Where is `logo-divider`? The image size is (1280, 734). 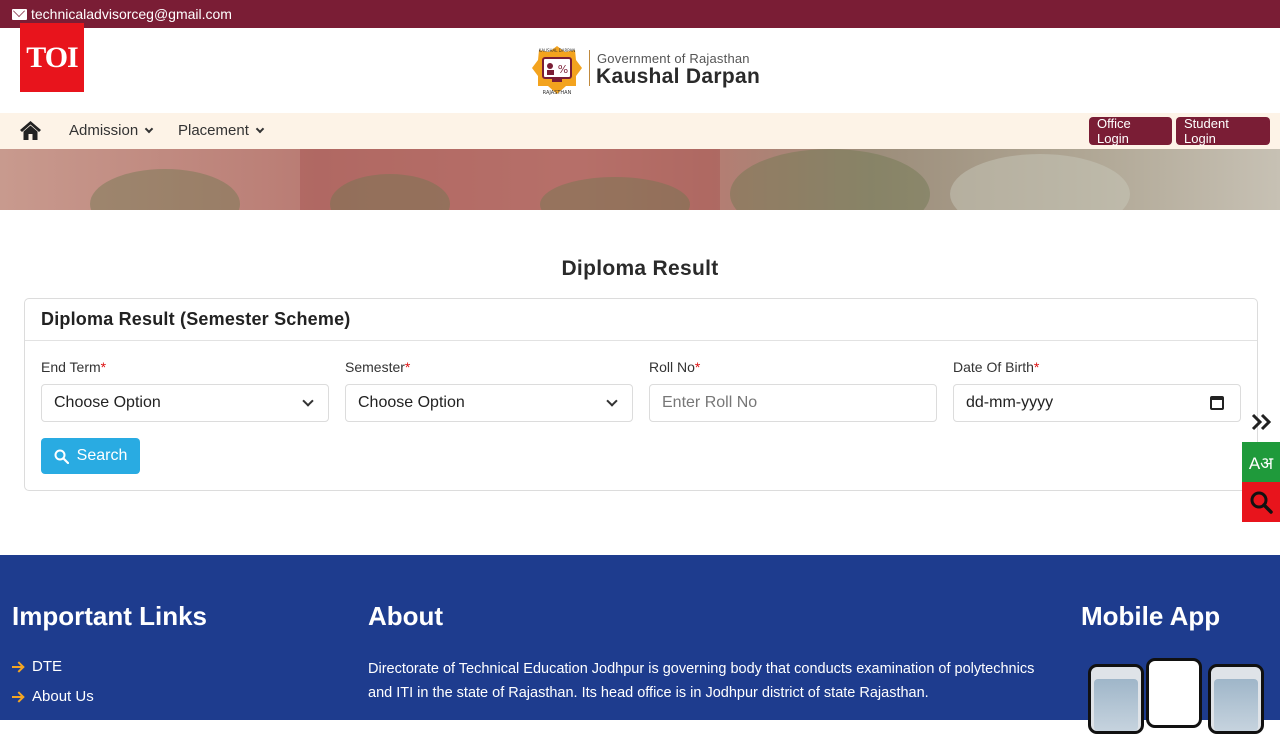
logo-divider is located at coordinates (589, 68).